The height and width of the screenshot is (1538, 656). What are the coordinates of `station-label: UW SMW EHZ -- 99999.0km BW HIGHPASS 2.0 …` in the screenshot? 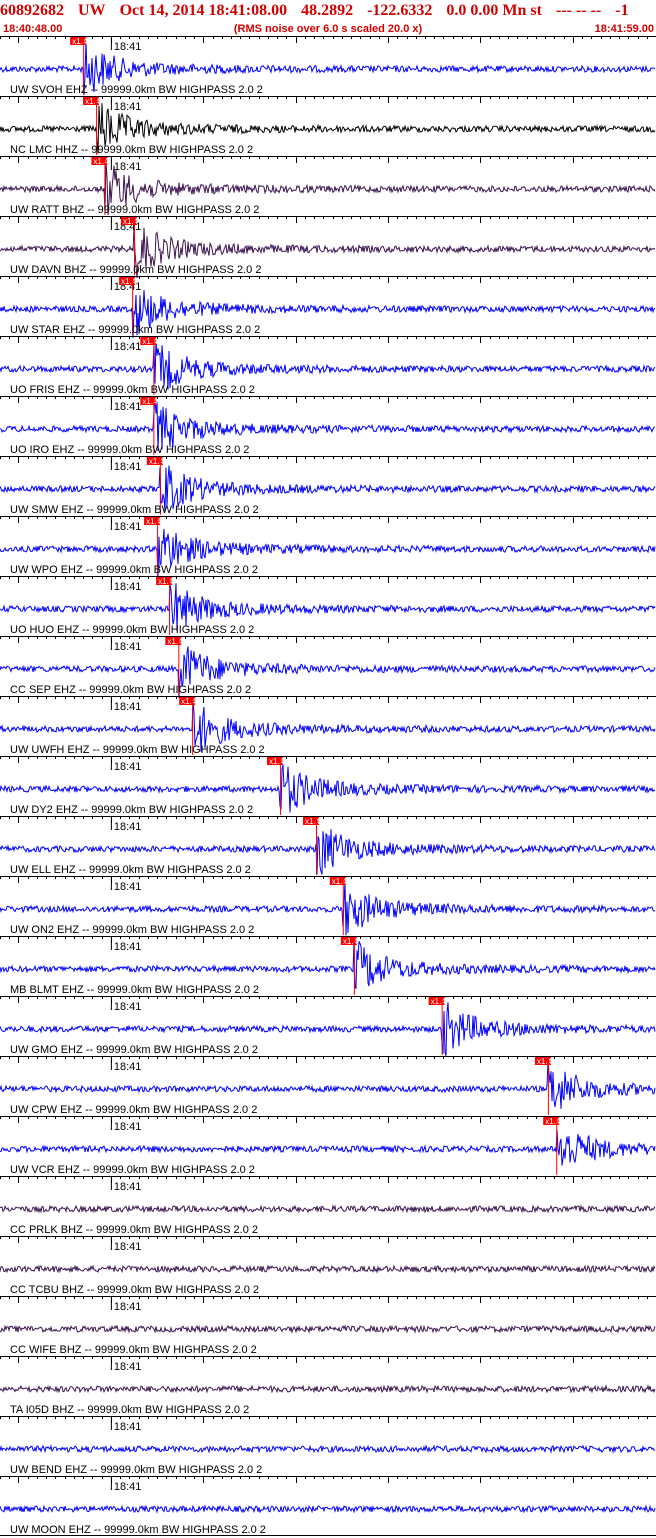 It's located at (134, 510).